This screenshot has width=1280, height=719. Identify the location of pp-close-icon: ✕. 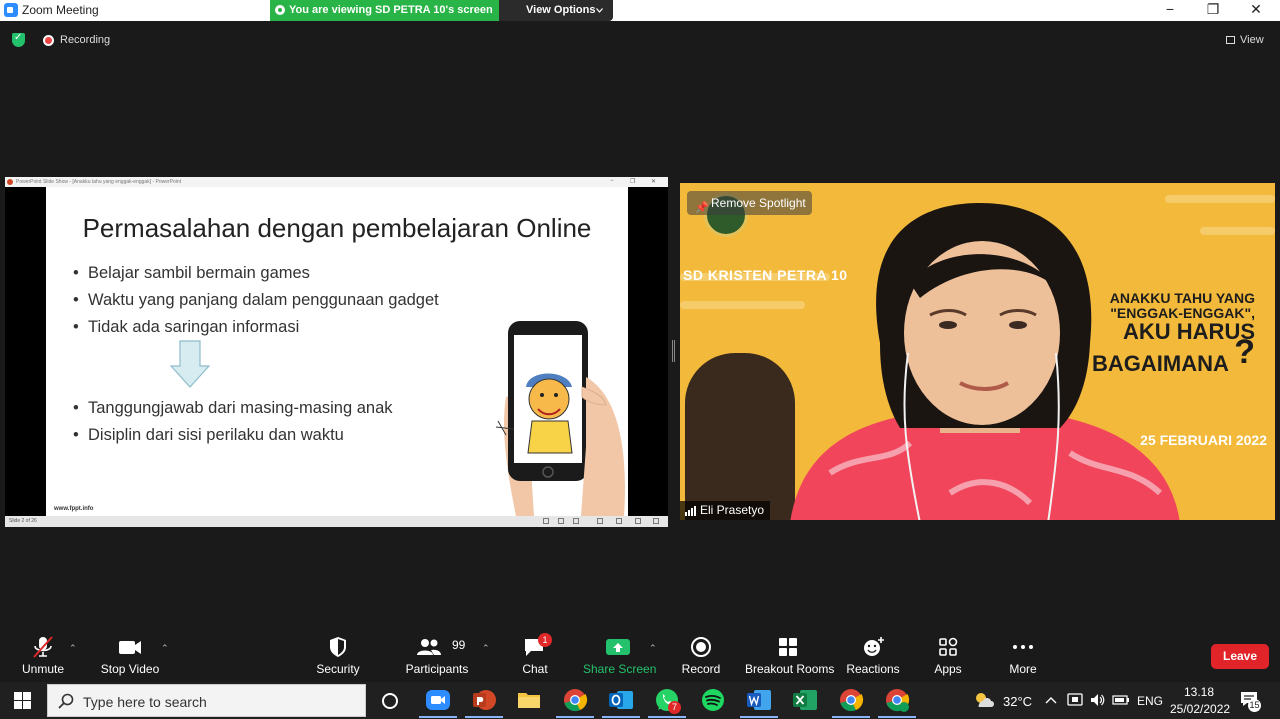
(654, 182).